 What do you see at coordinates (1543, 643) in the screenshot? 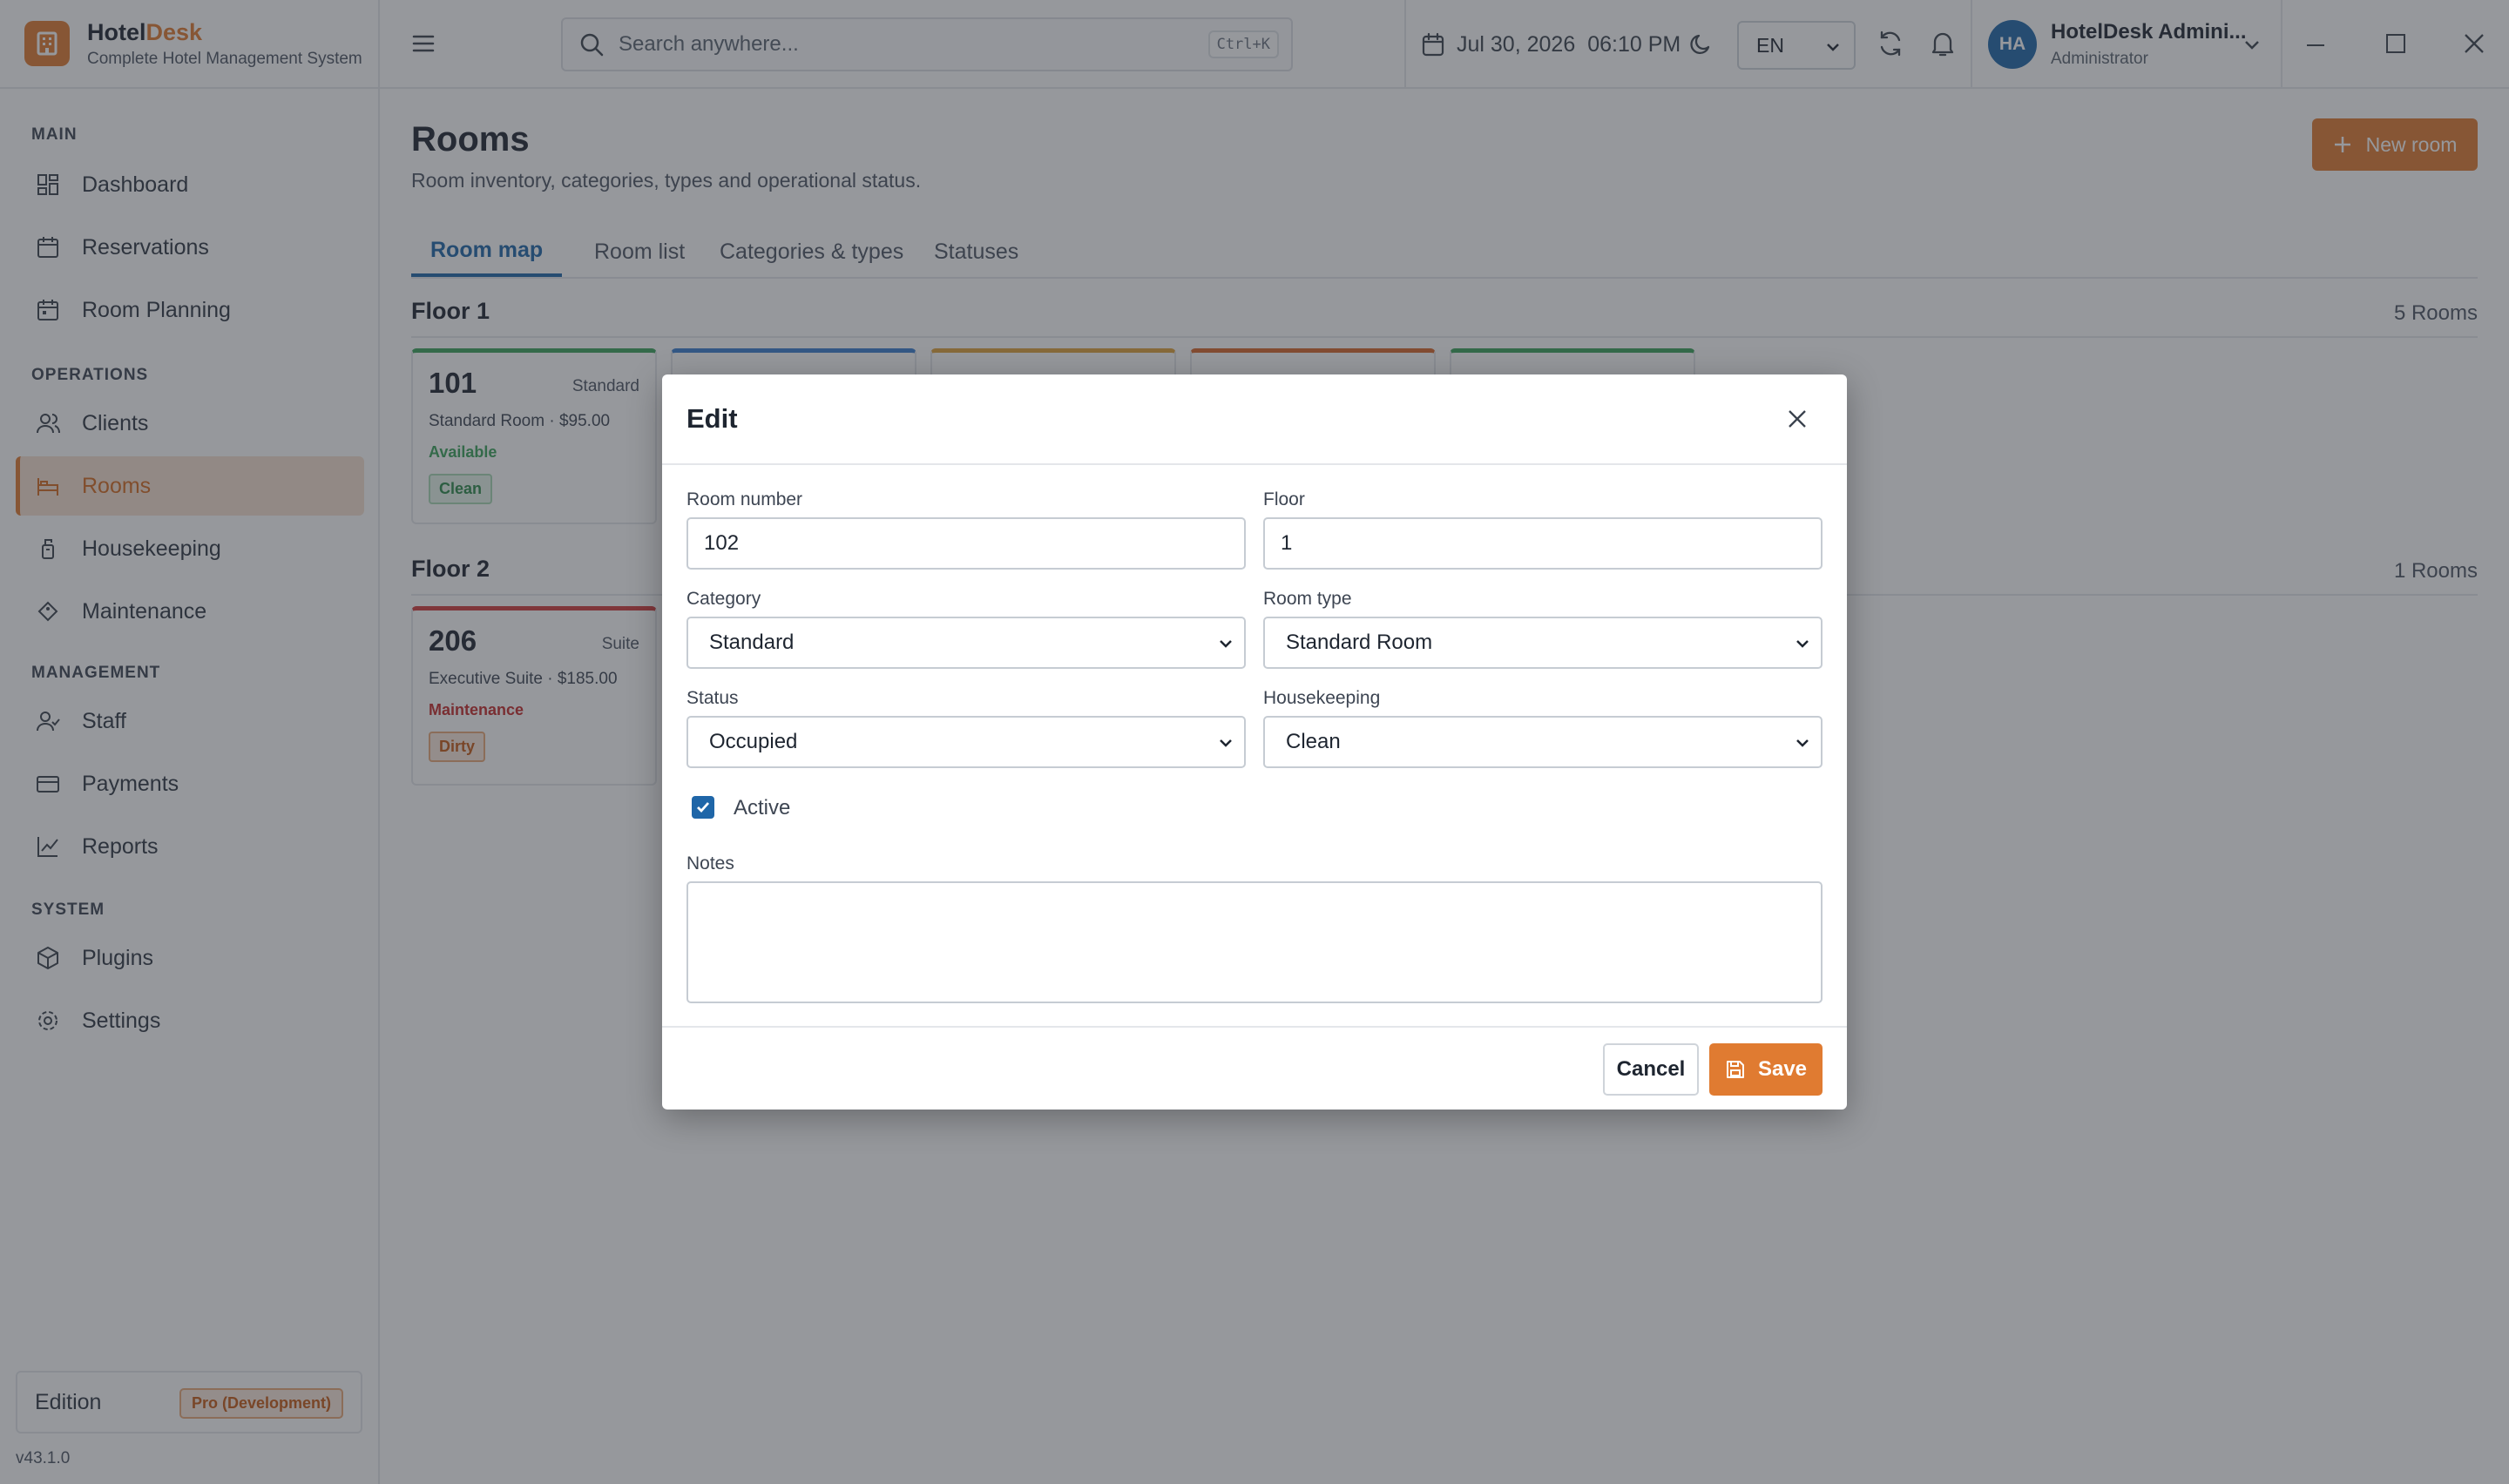
I see `room-type-select: Standard Room` at bounding box center [1543, 643].